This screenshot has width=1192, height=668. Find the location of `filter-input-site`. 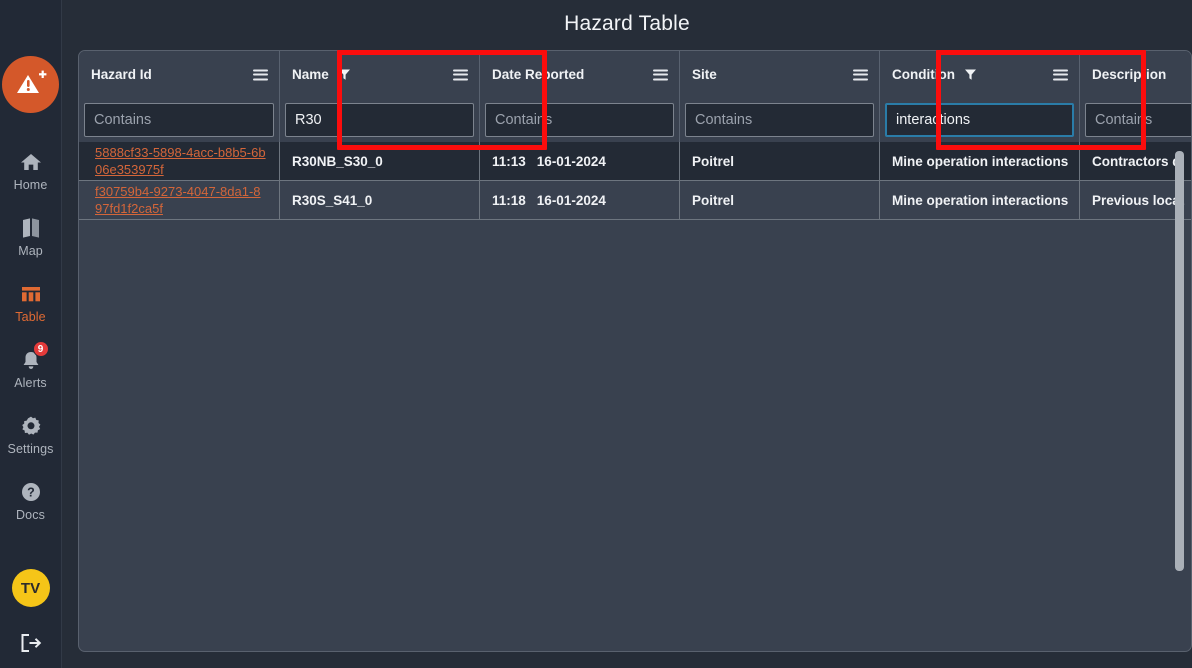

filter-input-site is located at coordinates (779, 120).